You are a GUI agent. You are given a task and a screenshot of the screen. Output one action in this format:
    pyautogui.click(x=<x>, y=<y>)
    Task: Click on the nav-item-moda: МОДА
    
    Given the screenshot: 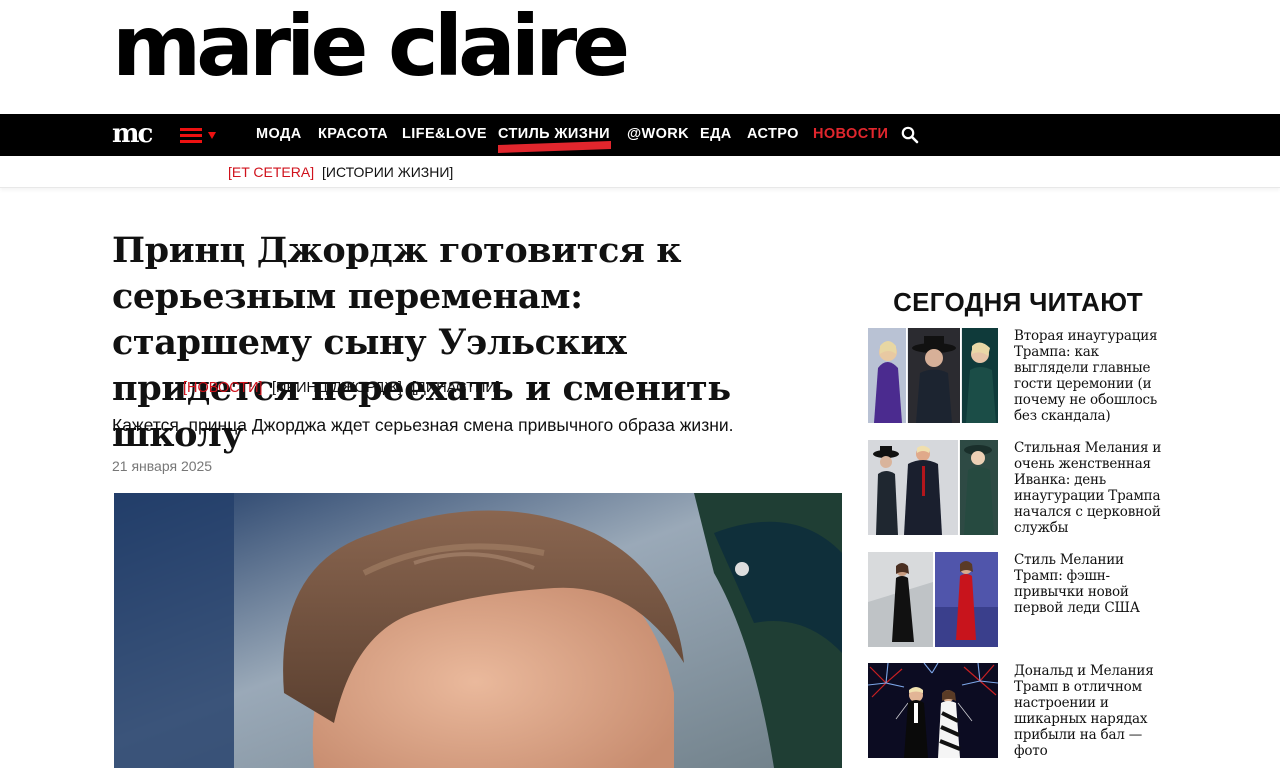 What is the action you would take?
    pyautogui.click(x=279, y=134)
    